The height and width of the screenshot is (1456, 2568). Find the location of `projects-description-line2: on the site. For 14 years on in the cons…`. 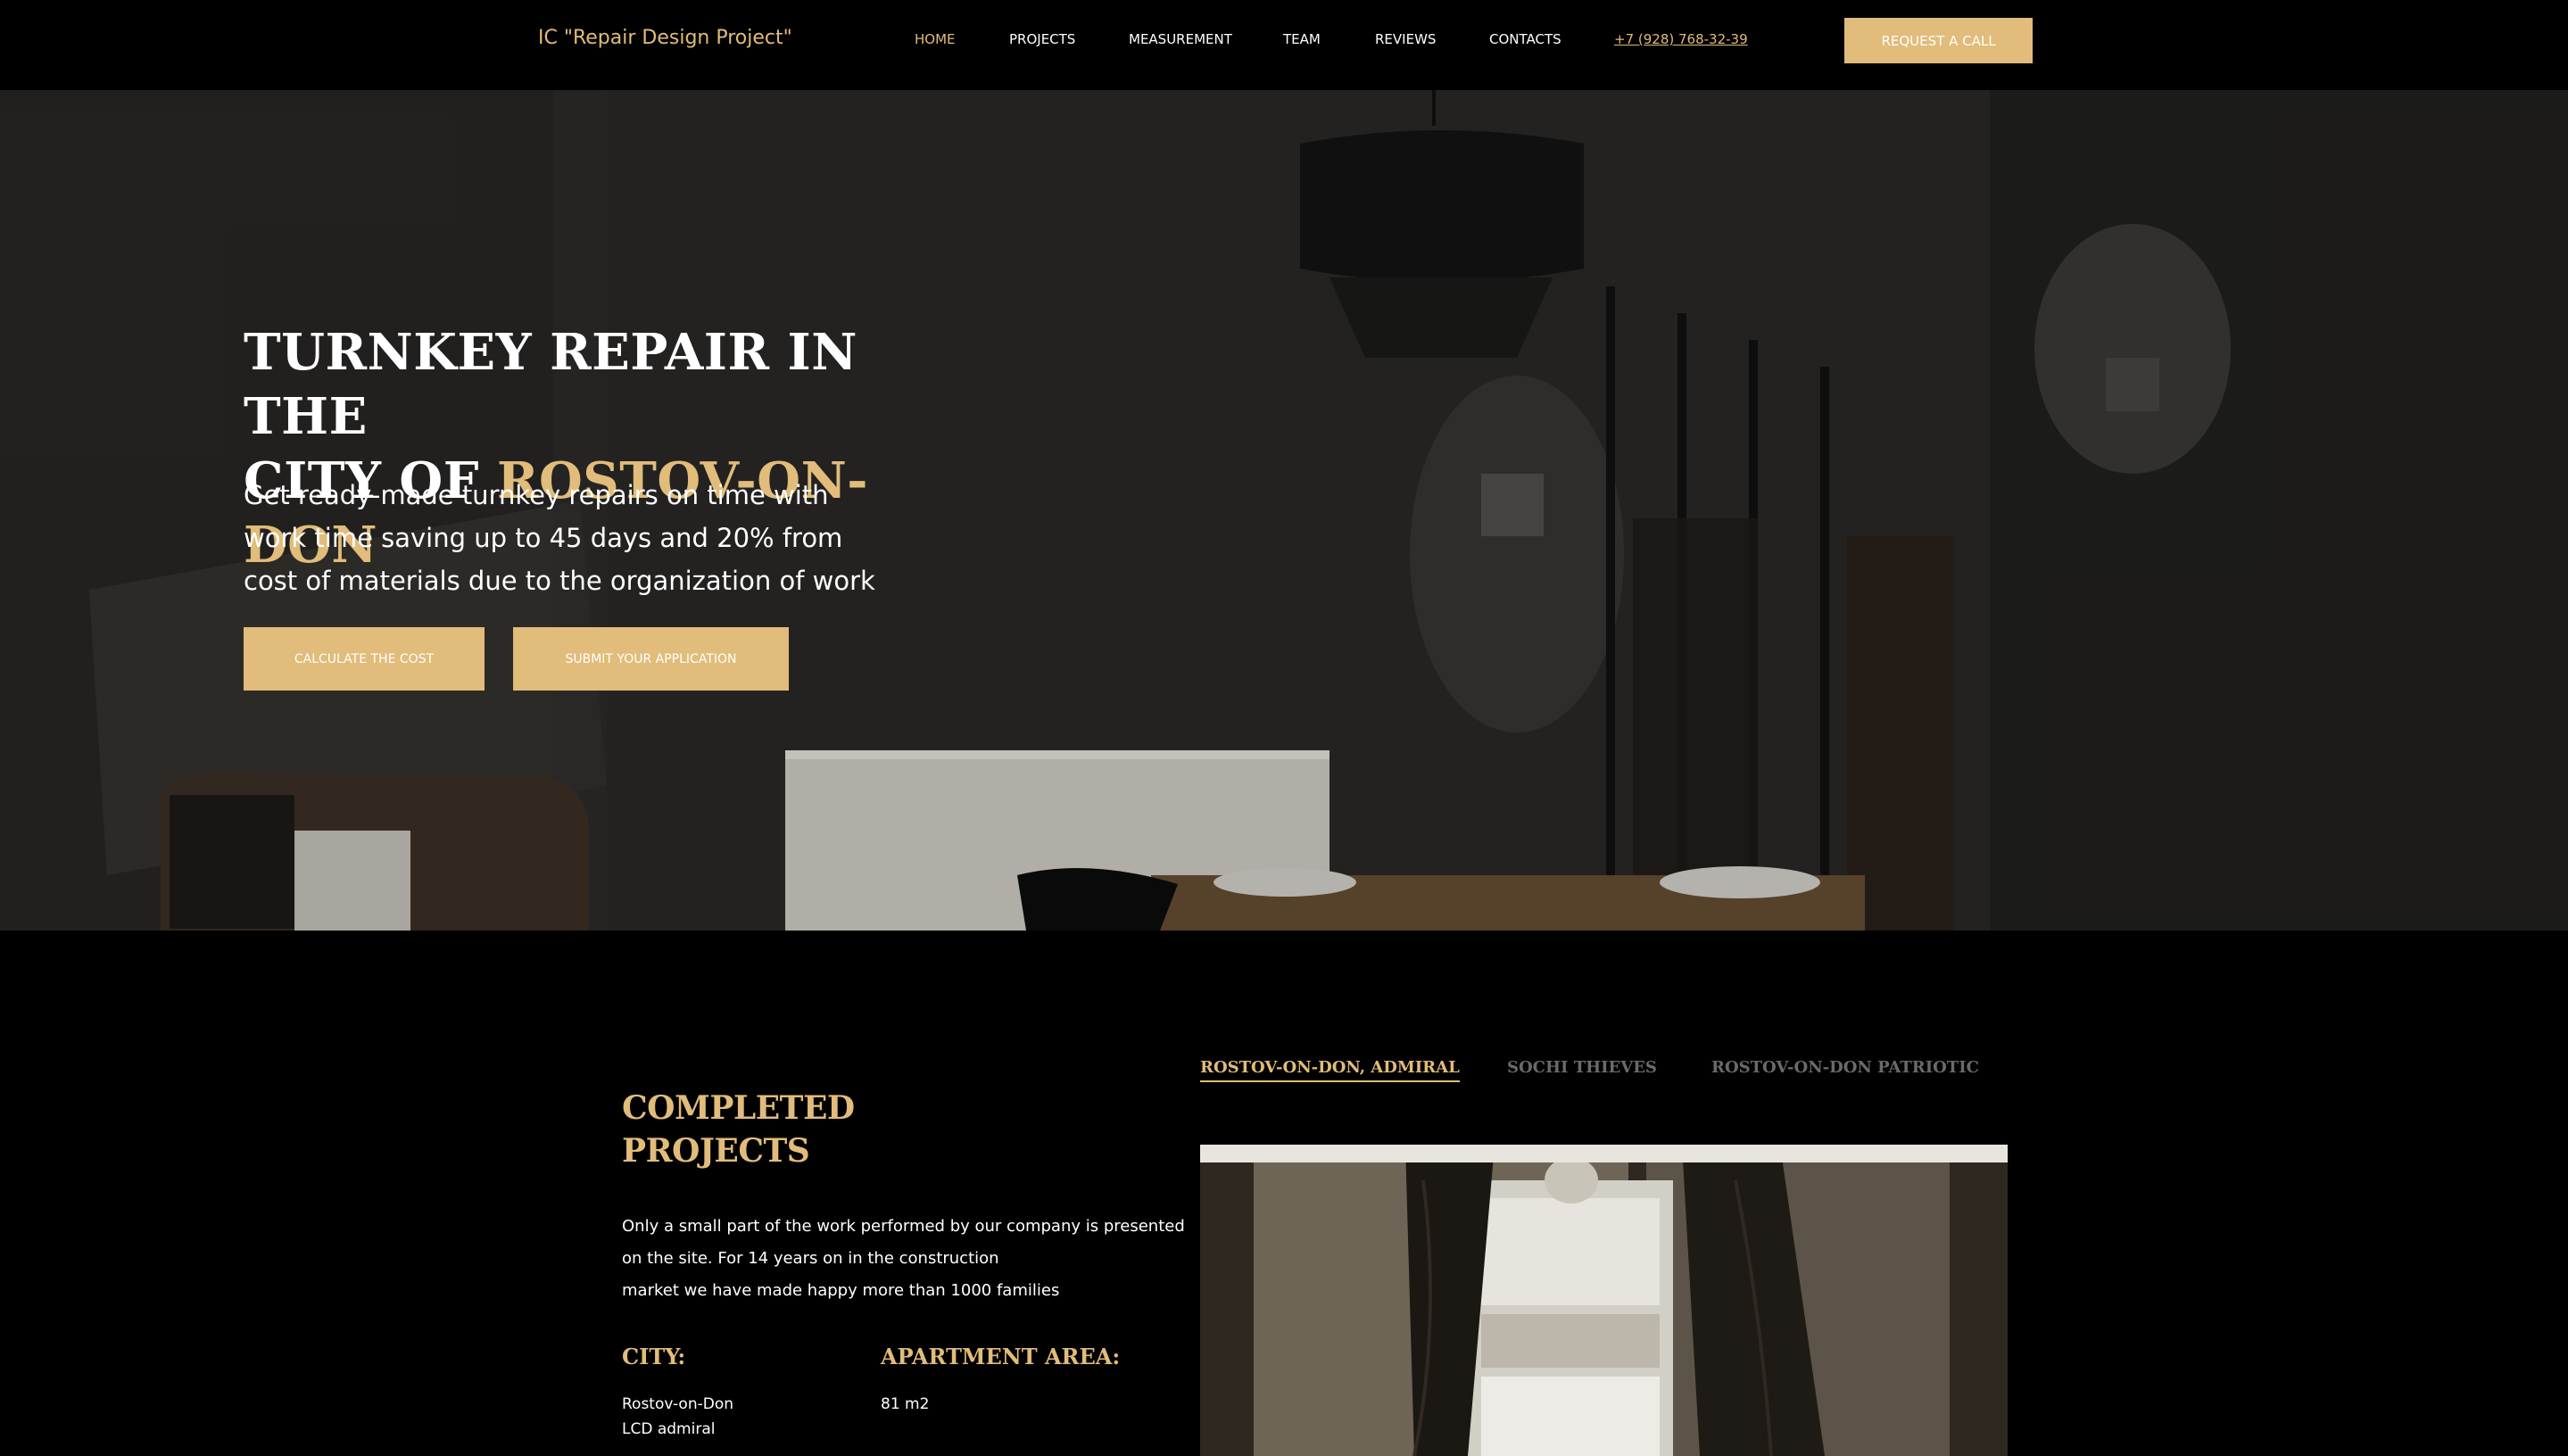

projects-description-line2: on the site. For 14 years on in the cons… is located at coordinates (810, 1258).